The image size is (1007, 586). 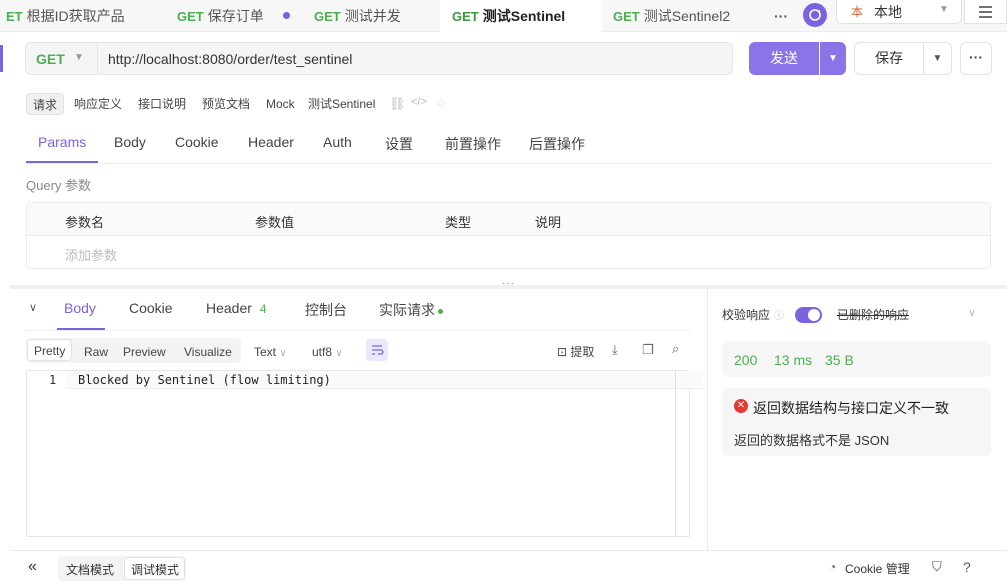 What do you see at coordinates (856, 359) in the screenshot?
I see `response-meta: 200 13 ms 35 B` at bounding box center [856, 359].